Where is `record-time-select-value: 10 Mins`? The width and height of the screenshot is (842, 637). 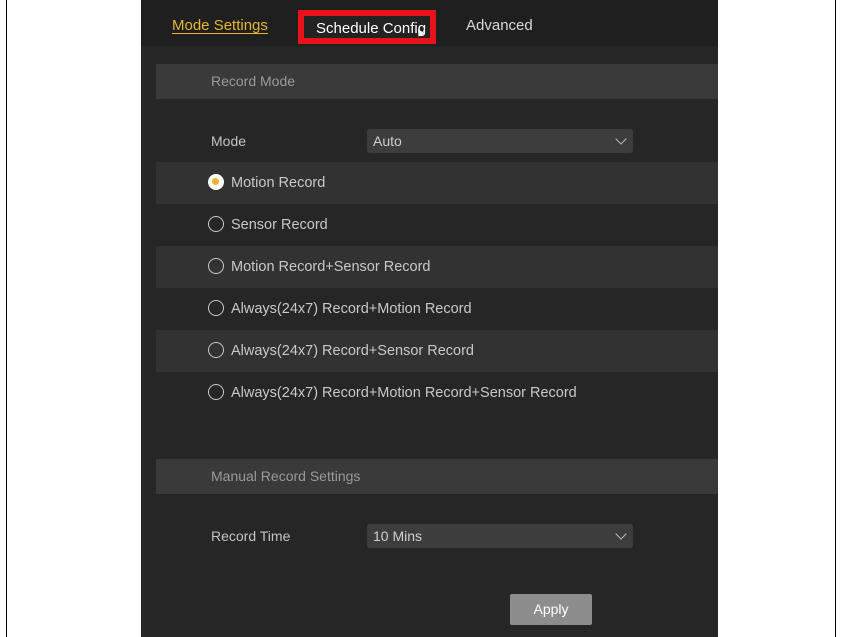 record-time-select-value: 10 Mins is located at coordinates (398, 536).